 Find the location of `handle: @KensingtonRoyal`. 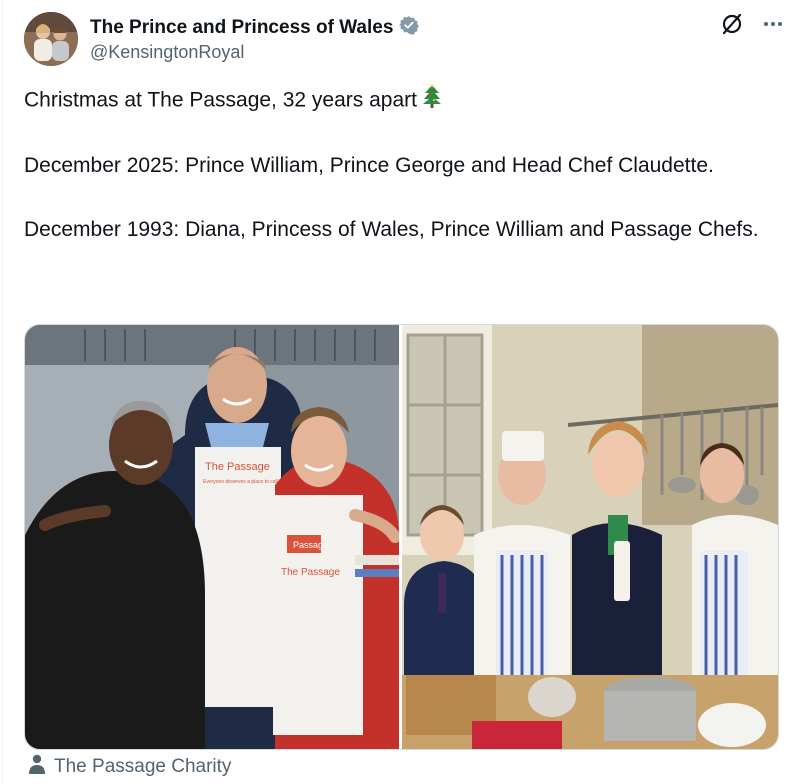

handle: @KensingtonRoyal is located at coordinates (167, 52).